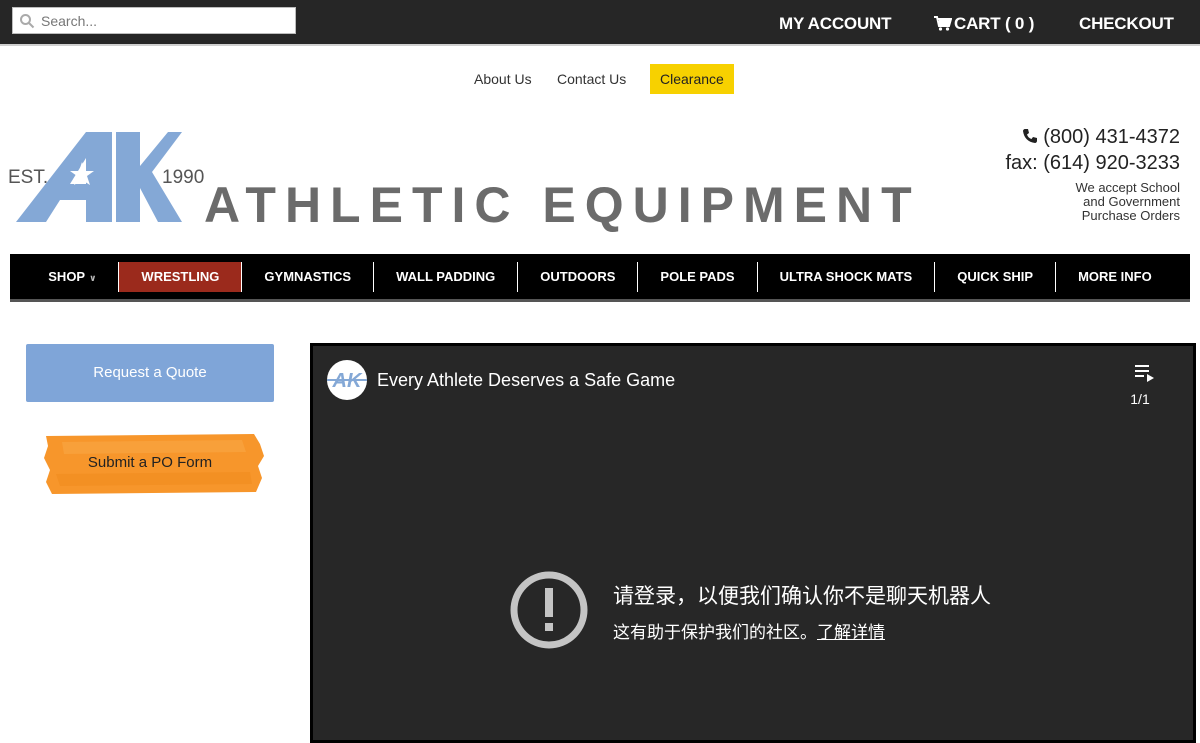 The image size is (1200, 743). I want to click on phone-text: (800) 431-4372, so click(1111, 137).